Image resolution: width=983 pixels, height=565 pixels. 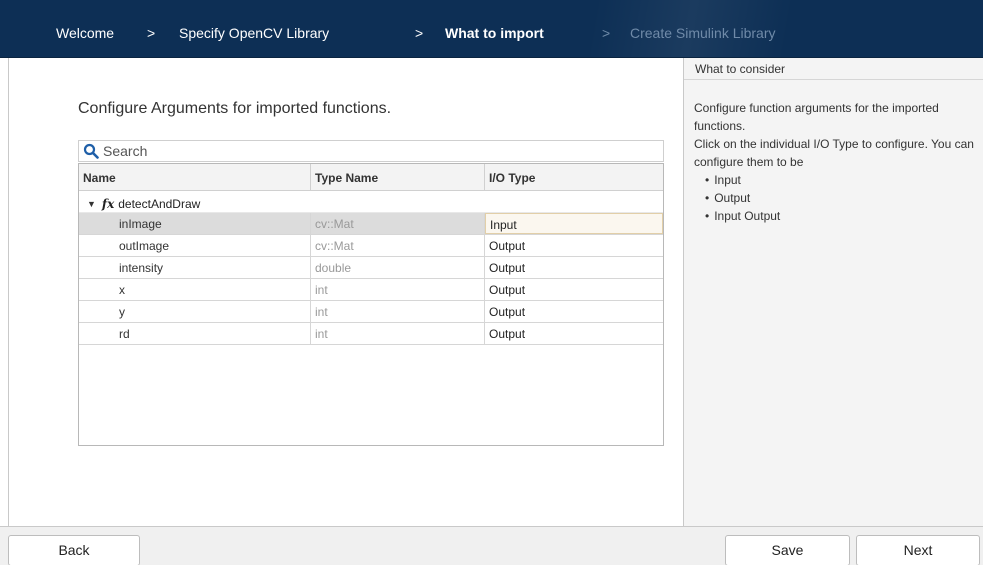 What do you see at coordinates (195, 177) in the screenshot?
I see `column-header-name: Name` at bounding box center [195, 177].